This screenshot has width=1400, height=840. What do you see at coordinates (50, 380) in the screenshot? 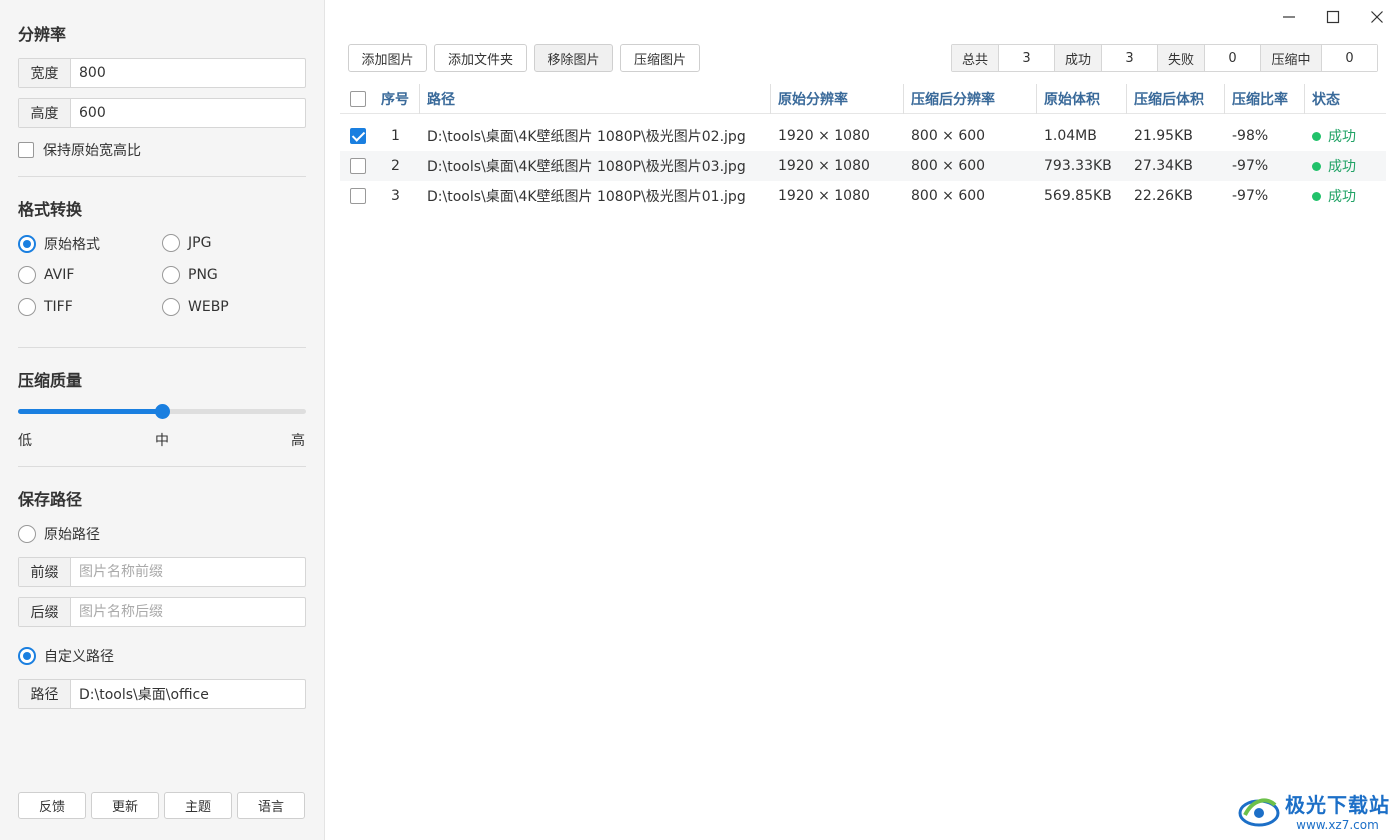
I see `quality-title: 压缩质量` at bounding box center [50, 380].